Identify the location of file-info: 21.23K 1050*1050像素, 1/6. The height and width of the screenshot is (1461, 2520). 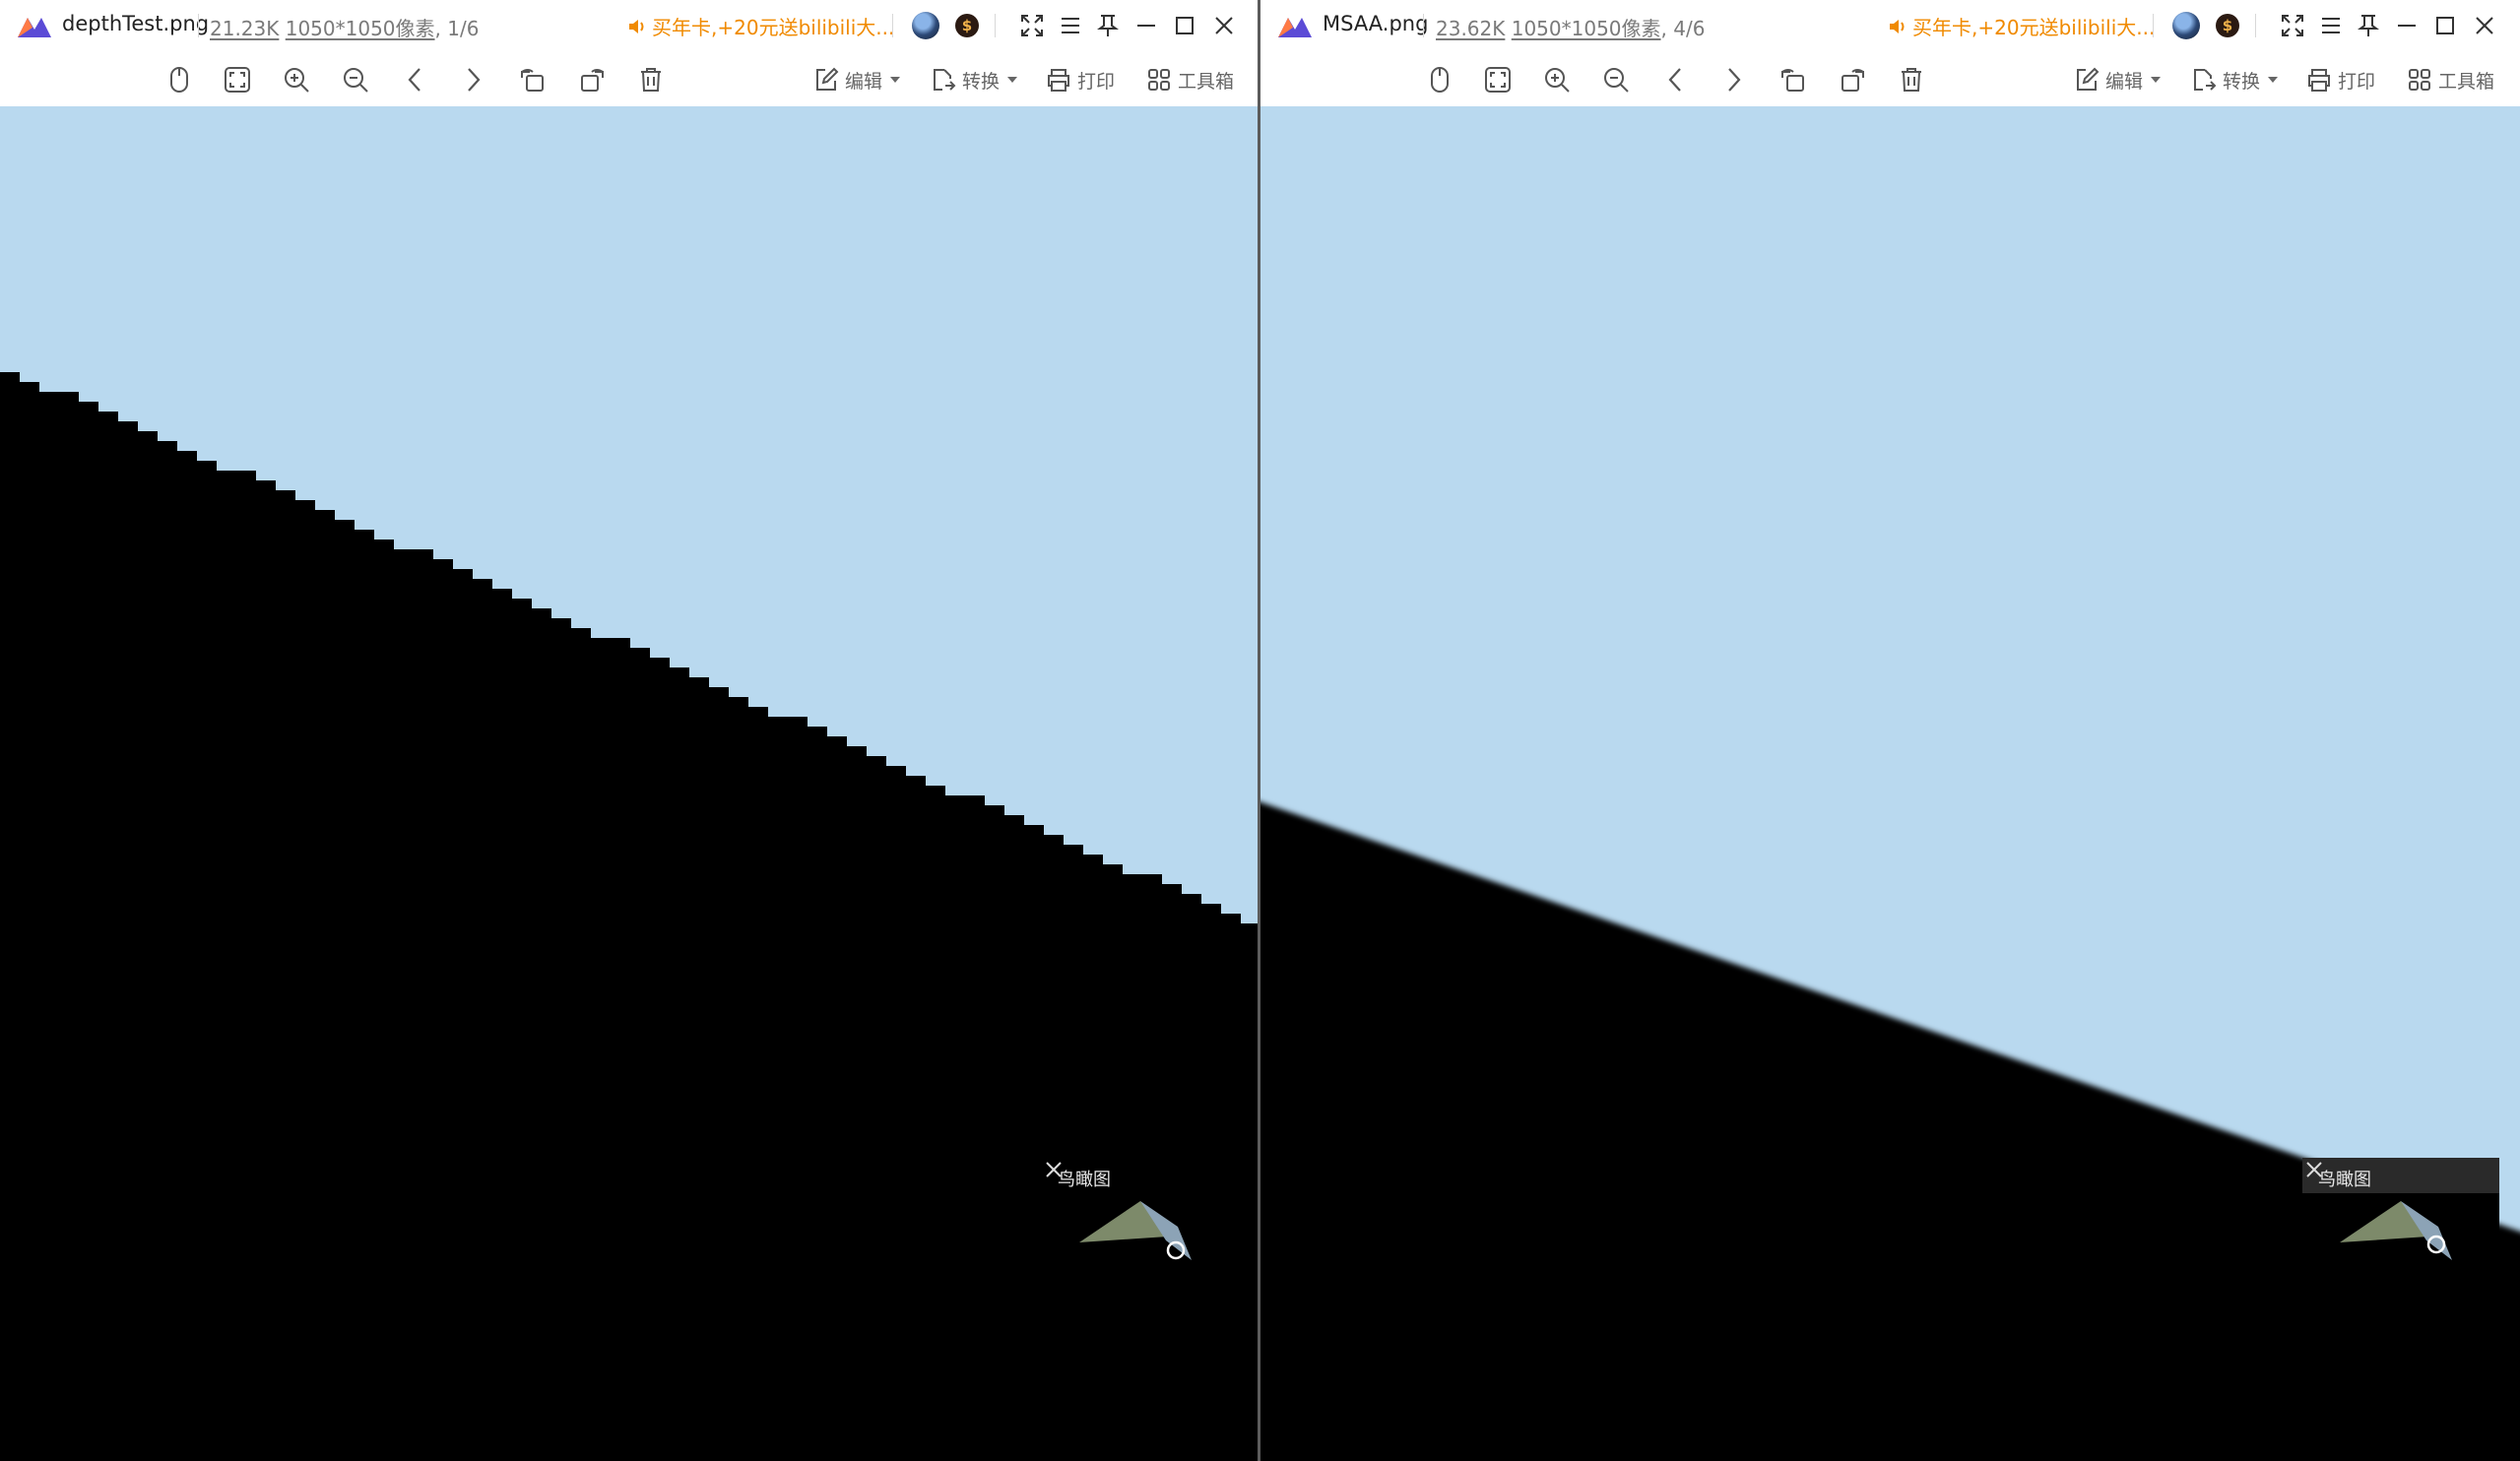
(344, 27).